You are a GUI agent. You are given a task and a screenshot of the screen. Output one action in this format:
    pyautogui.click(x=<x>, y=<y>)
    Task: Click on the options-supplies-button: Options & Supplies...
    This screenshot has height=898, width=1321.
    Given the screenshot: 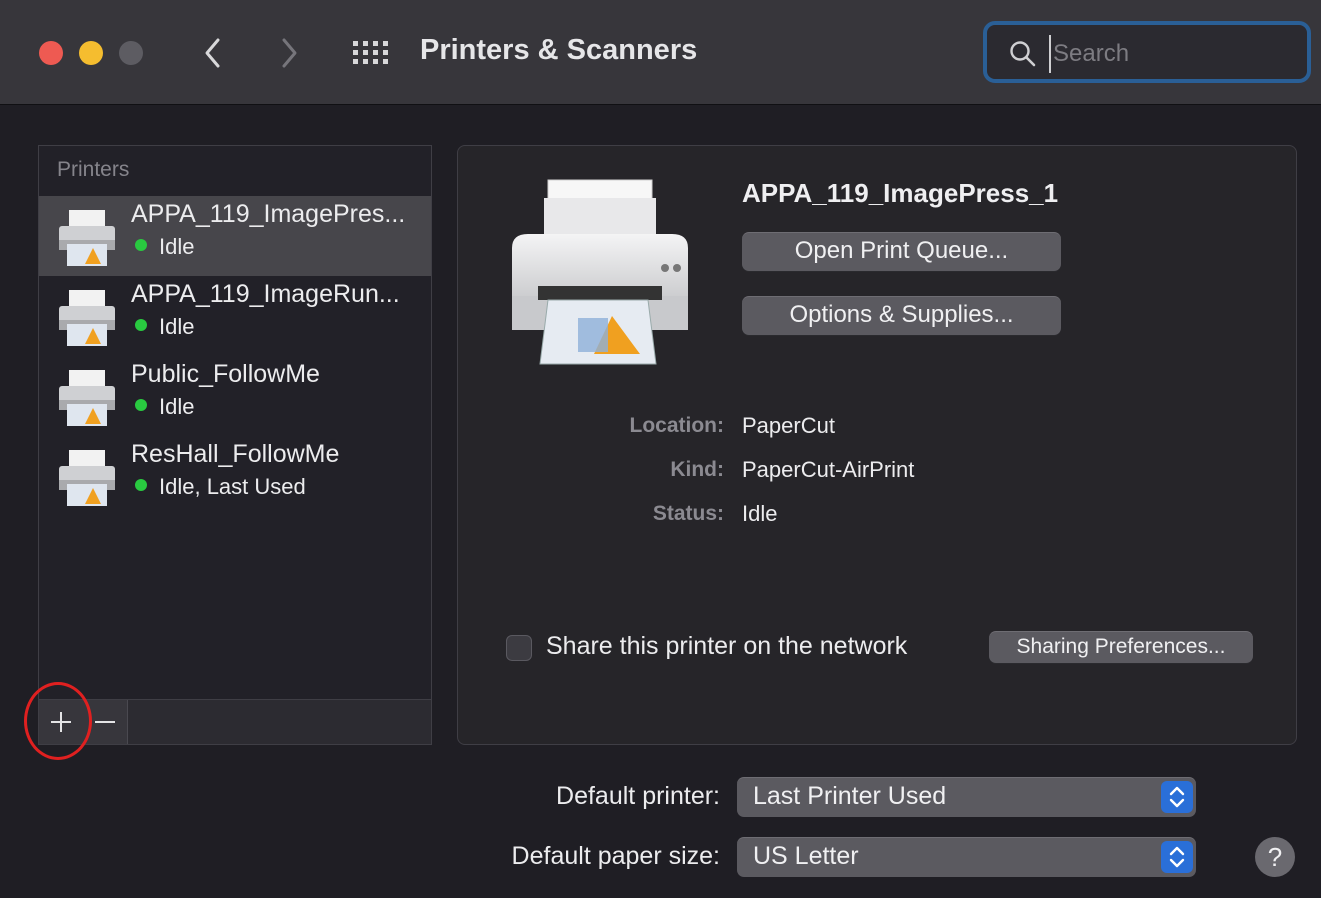 What is the action you would take?
    pyautogui.click(x=901, y=315)
    